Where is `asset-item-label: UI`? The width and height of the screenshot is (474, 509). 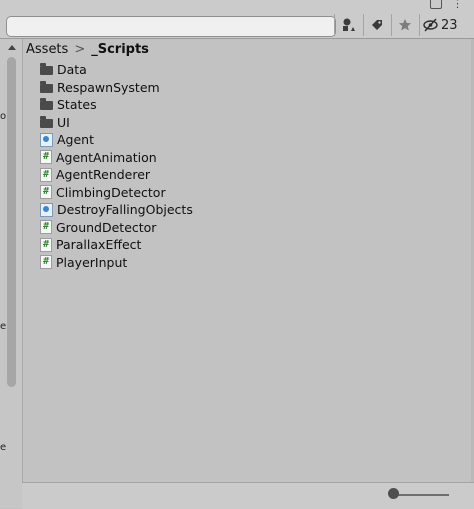
asset-item-label: UI is located at coordinates (63, 122).